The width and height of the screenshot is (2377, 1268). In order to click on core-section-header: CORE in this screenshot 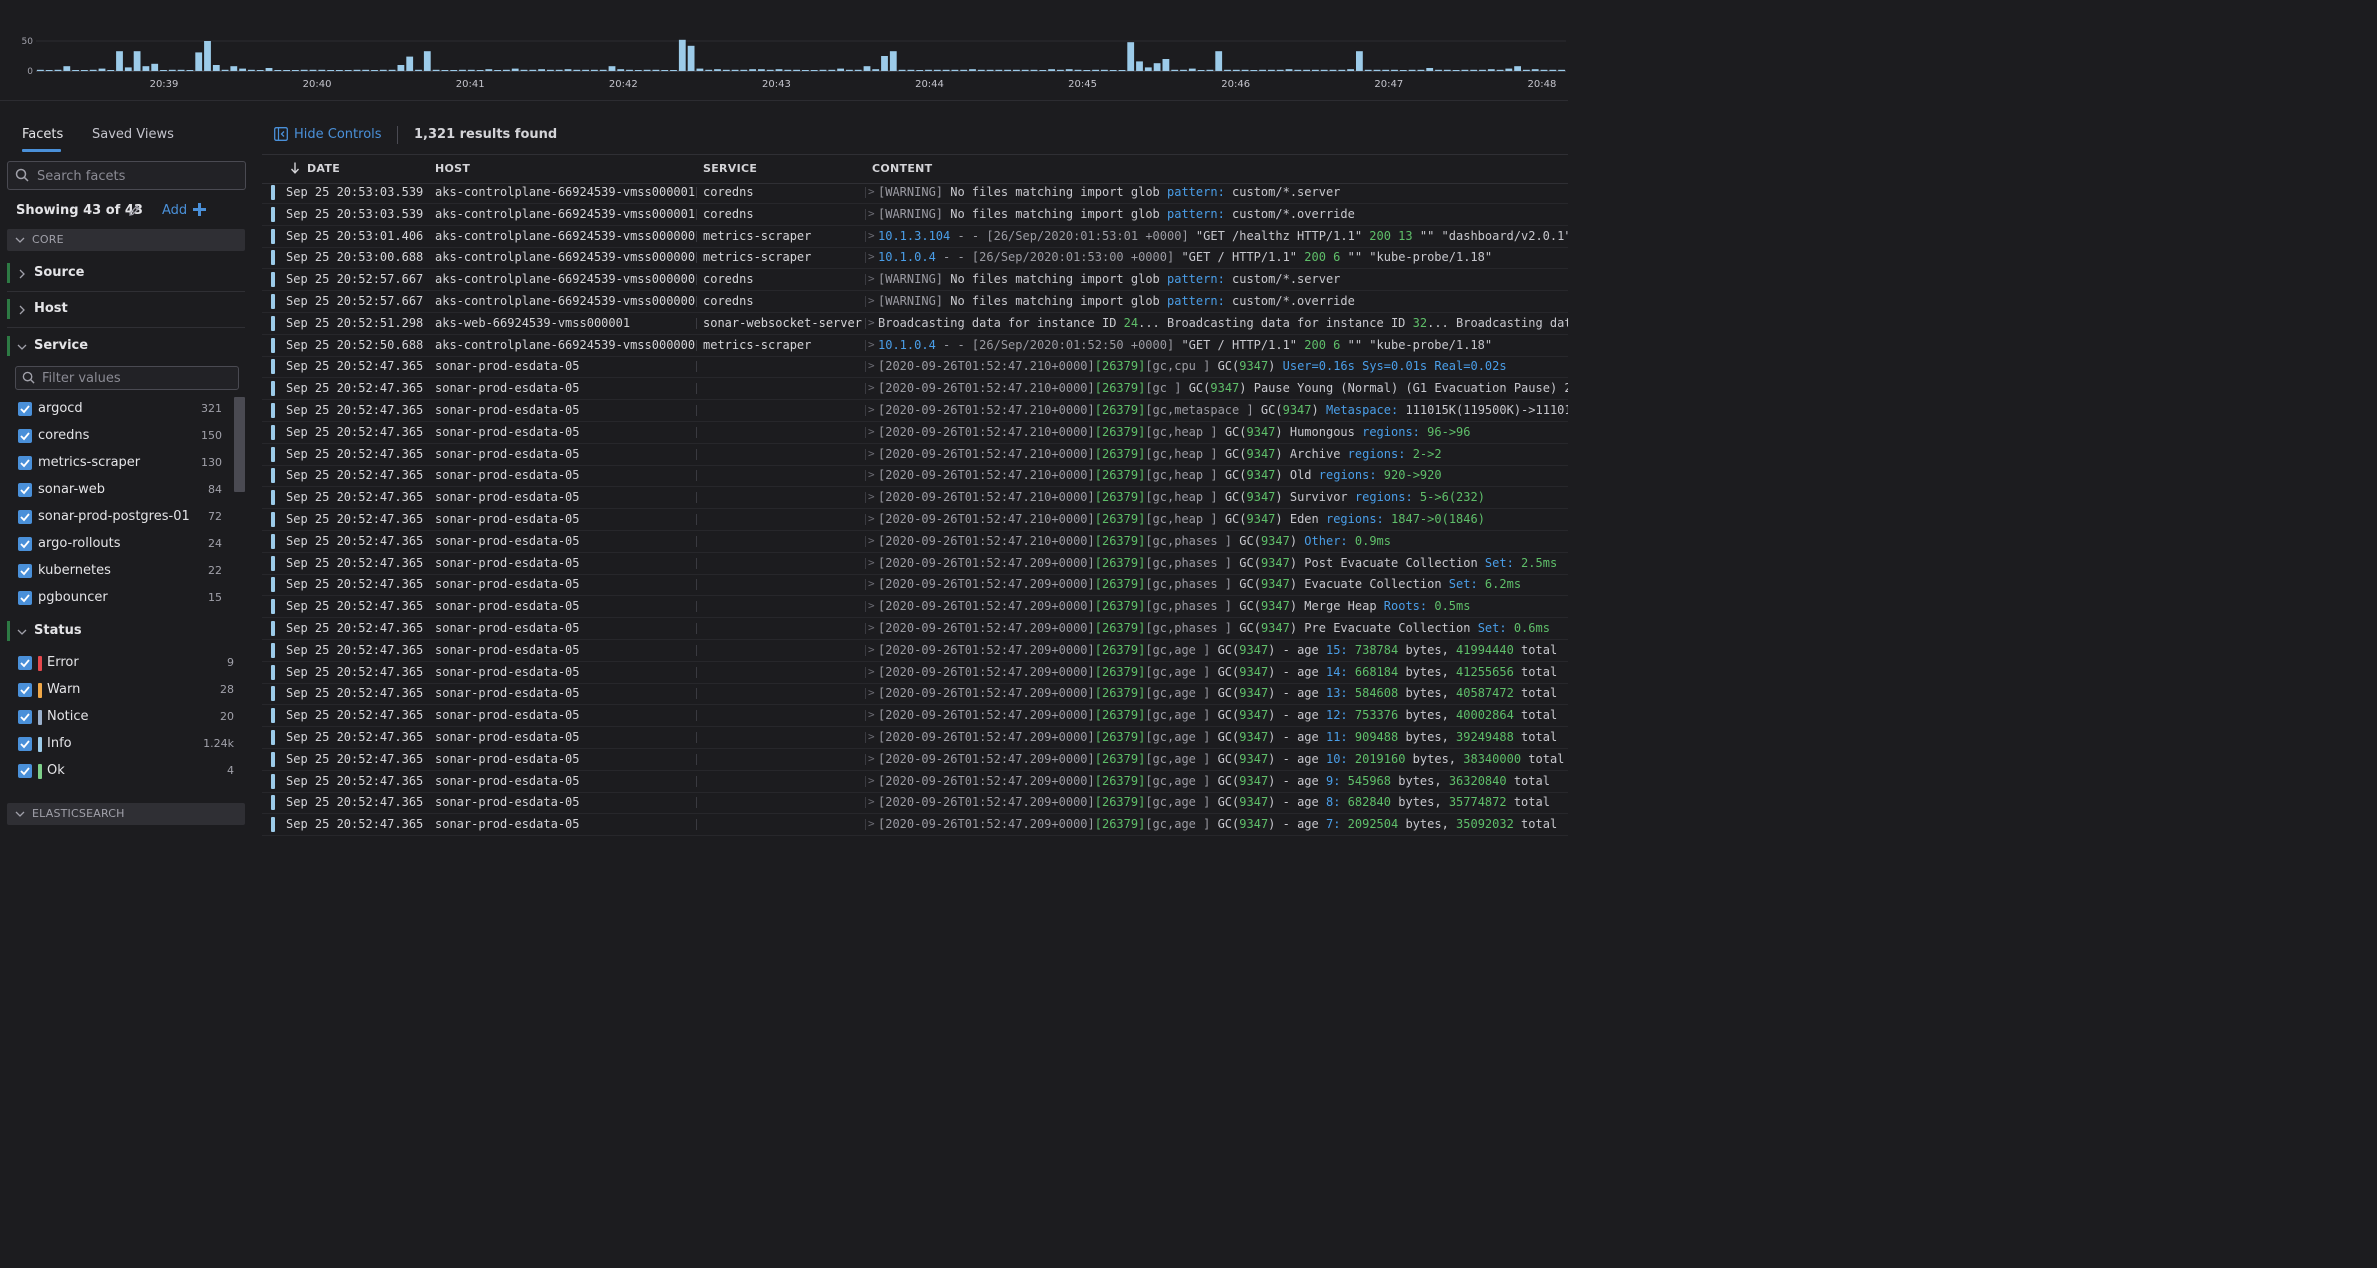, I will do `click(126, 240)`.